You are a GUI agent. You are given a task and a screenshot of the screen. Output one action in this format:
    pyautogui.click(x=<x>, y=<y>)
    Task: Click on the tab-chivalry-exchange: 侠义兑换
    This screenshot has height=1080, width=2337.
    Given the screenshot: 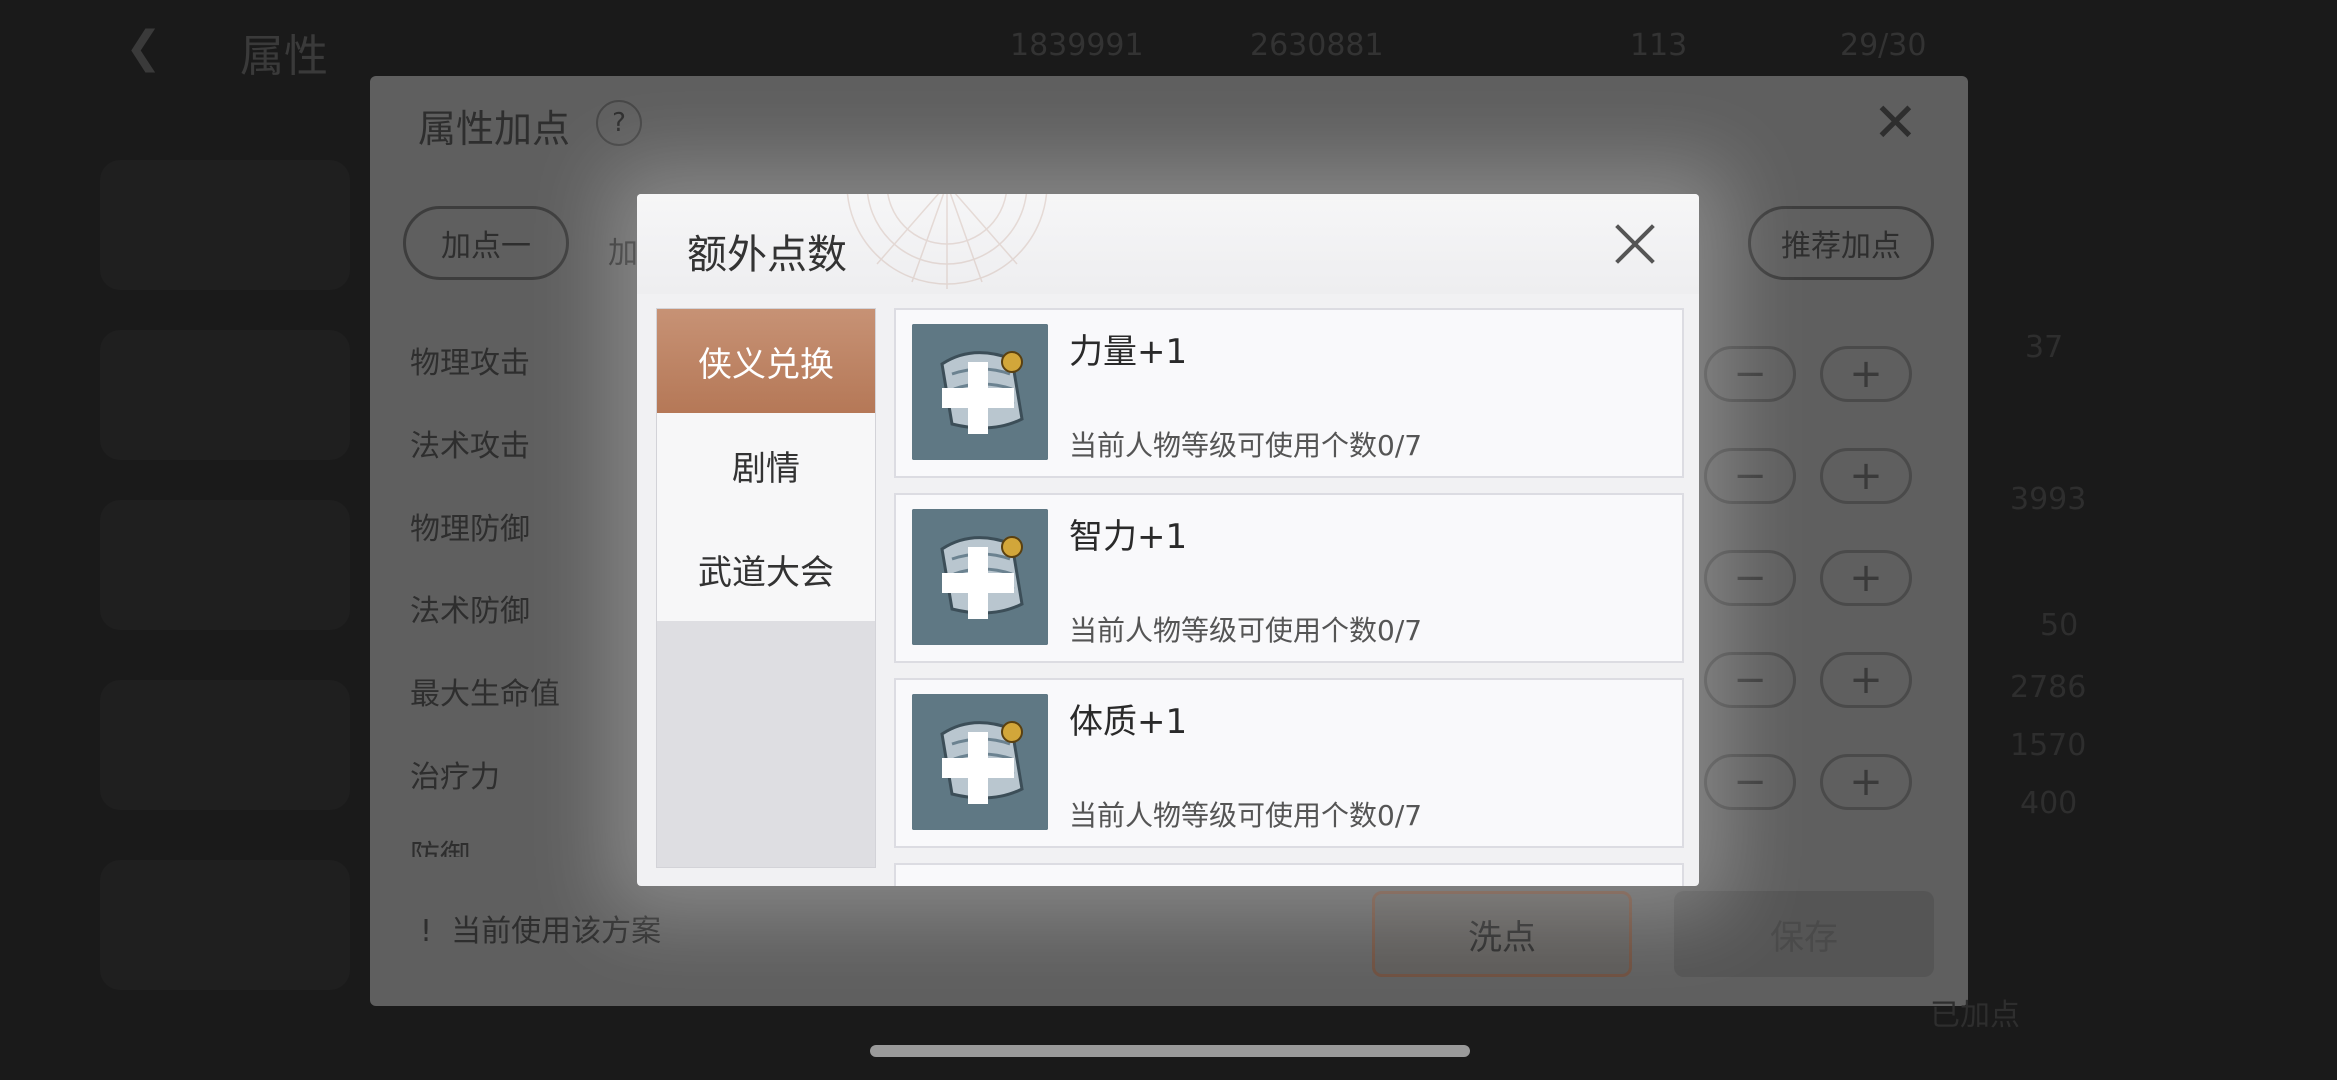 What is the action you would take?
    pyautogui.click(x=766, y=361)
    